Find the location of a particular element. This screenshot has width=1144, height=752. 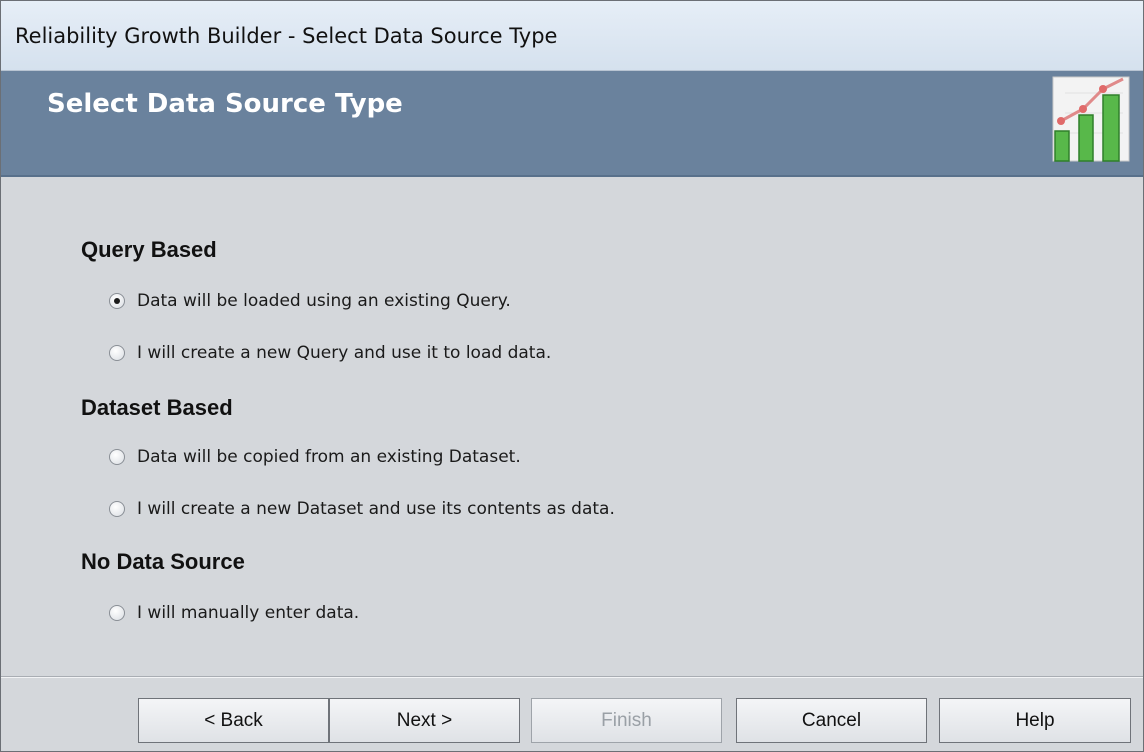

finish-button: Finish is located at coordinates (626, 720).